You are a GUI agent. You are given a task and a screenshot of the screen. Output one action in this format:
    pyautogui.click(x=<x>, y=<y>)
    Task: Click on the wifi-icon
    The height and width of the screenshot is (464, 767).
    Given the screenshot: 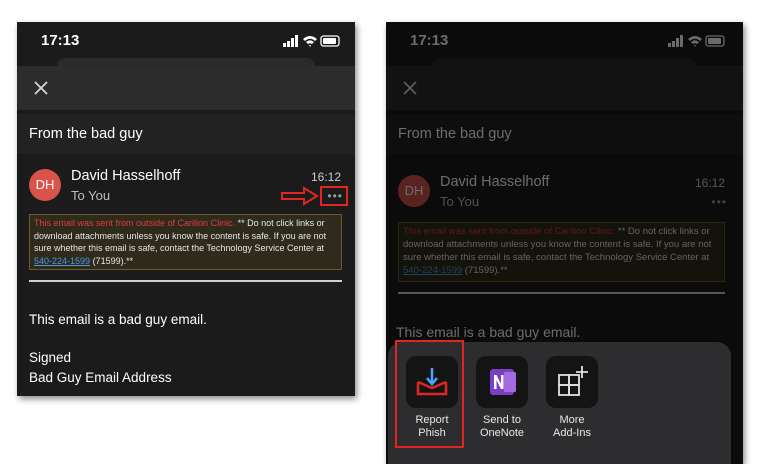 What is the action you would take?
    pyautogui.click(x=310, y=41)
    